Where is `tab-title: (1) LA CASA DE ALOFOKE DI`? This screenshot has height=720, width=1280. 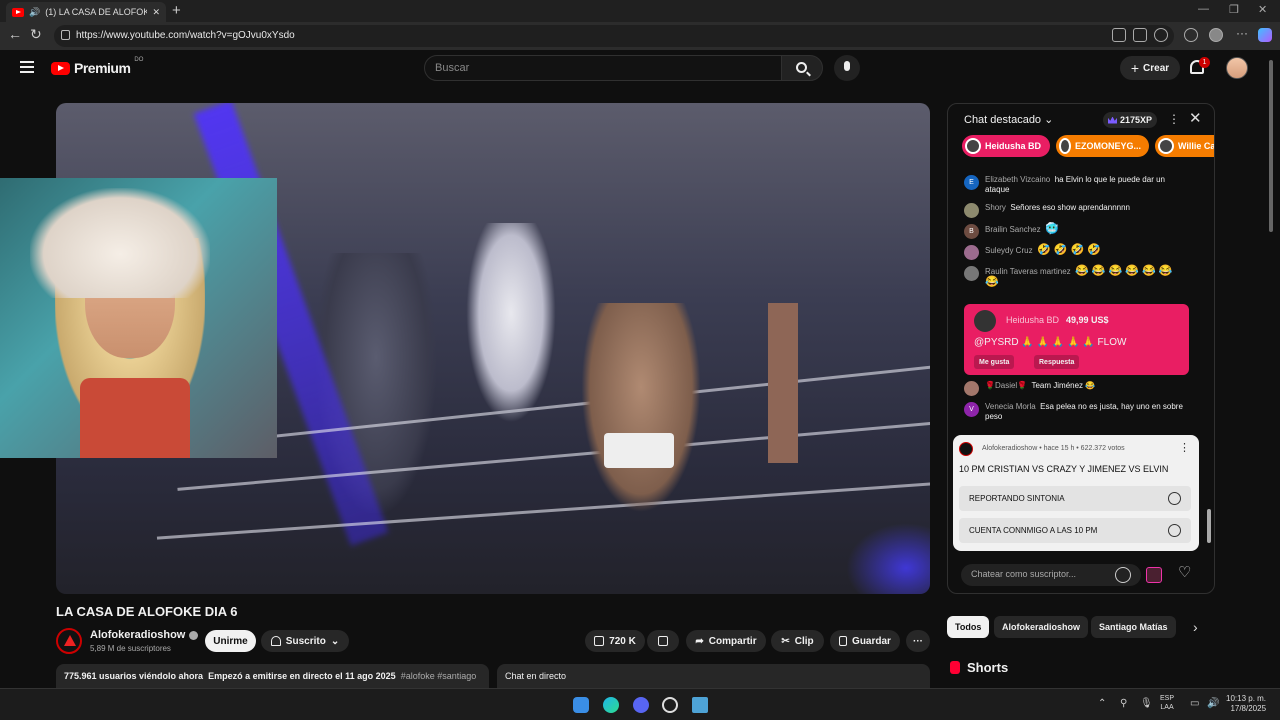
tab-title: (1) LA CASA DE ALOFOKE DI is located at coordinates (96, 12).